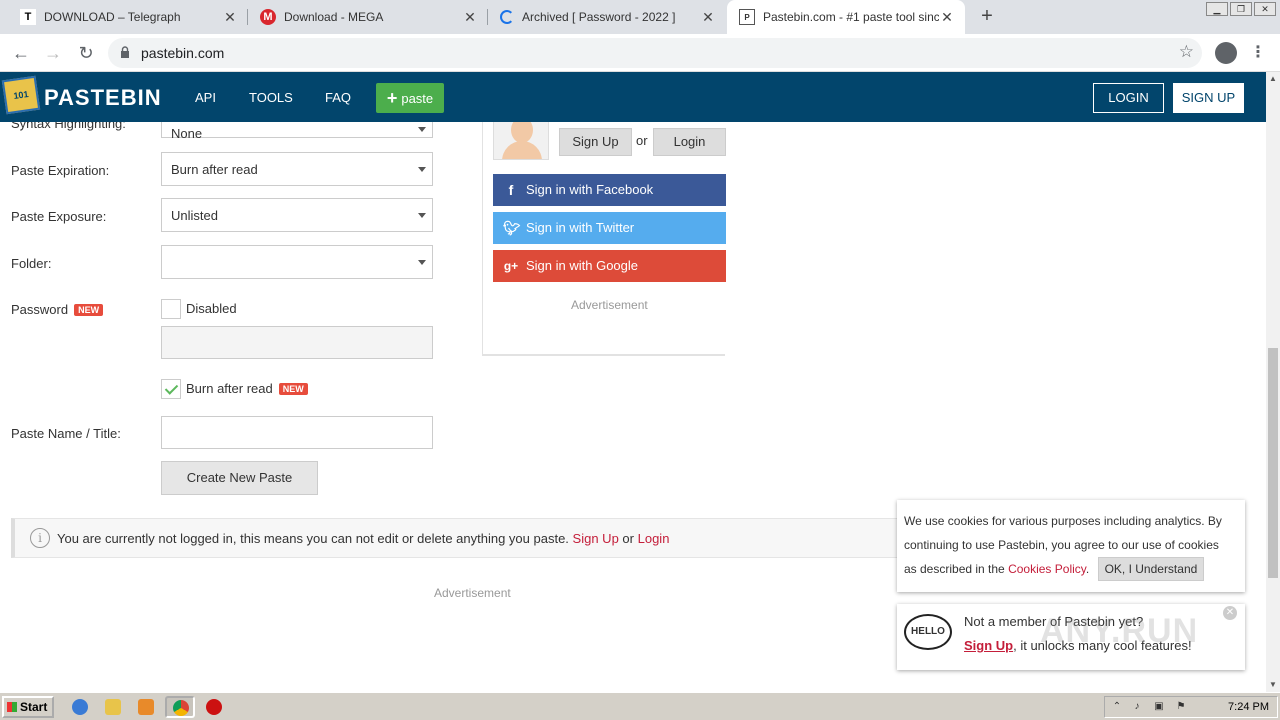 This screenshot has width=1280, height=720. I want to click on chrome-taskbar-button, so click(180, 707).